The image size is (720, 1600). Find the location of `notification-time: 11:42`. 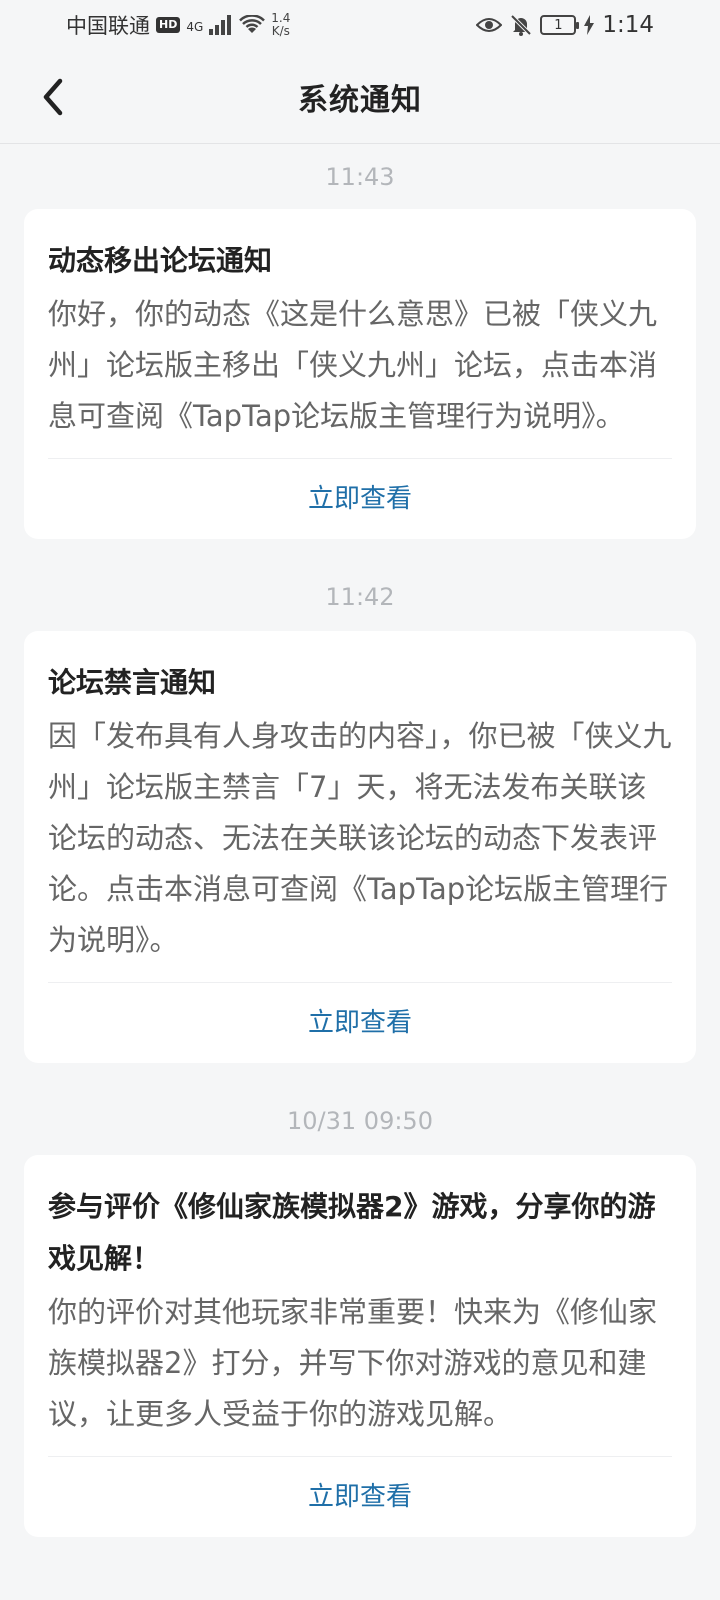

notification-time: 11:42 is located at coordinates (360, 597).